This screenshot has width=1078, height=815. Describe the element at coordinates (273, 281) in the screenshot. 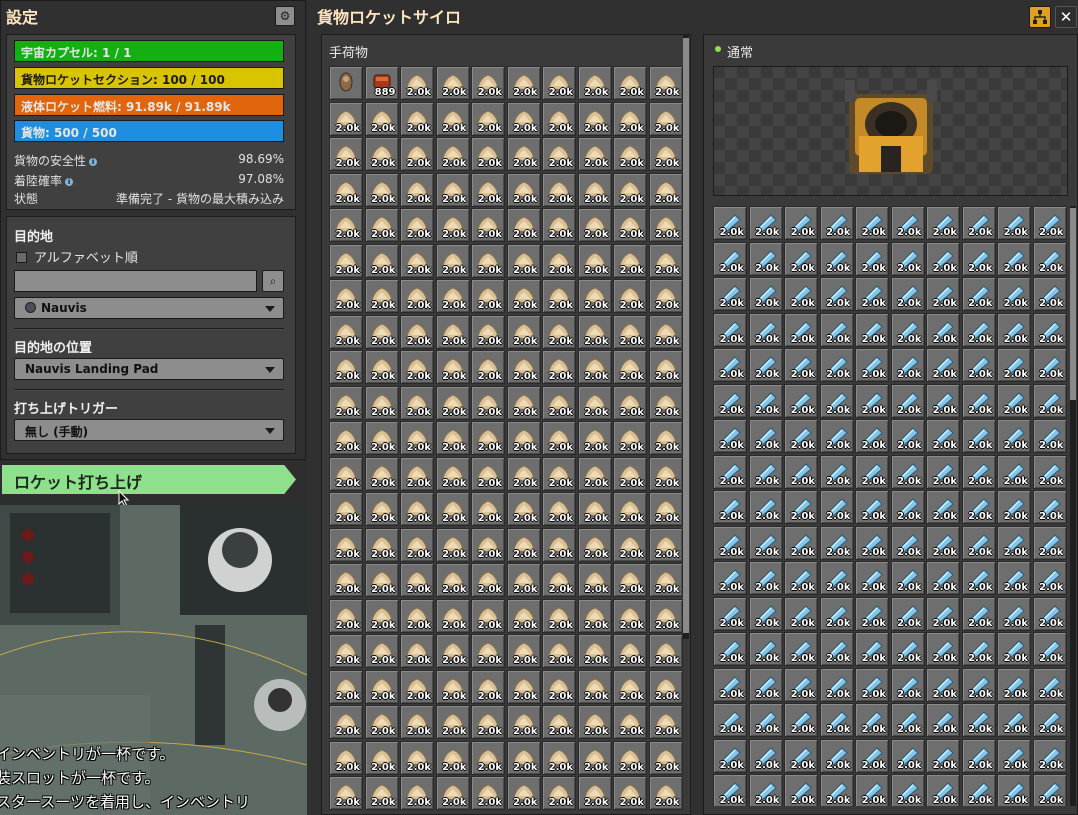

I see `search-icon: ⌕` at that location.